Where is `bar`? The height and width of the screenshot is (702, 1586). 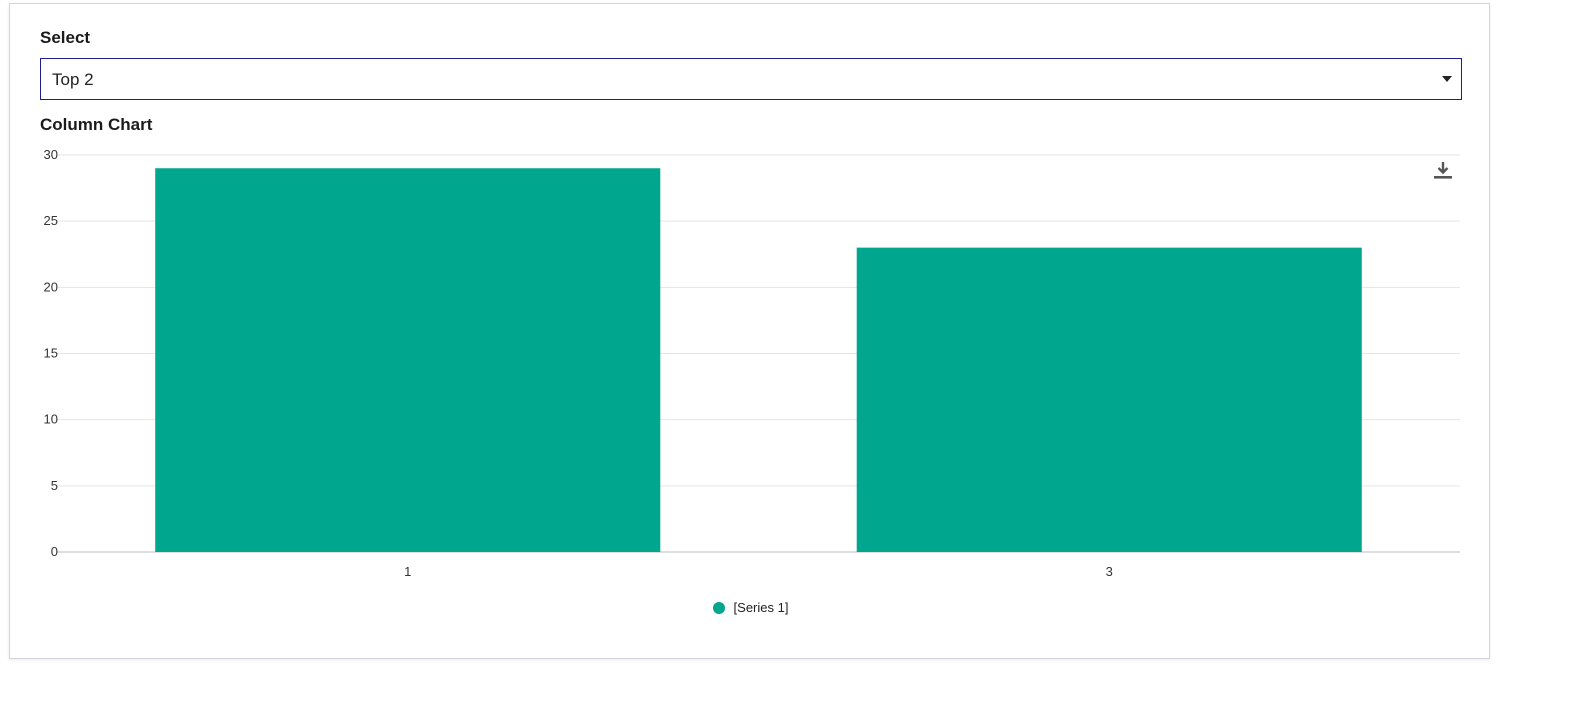 bar is located at coordinates (1109, 399).